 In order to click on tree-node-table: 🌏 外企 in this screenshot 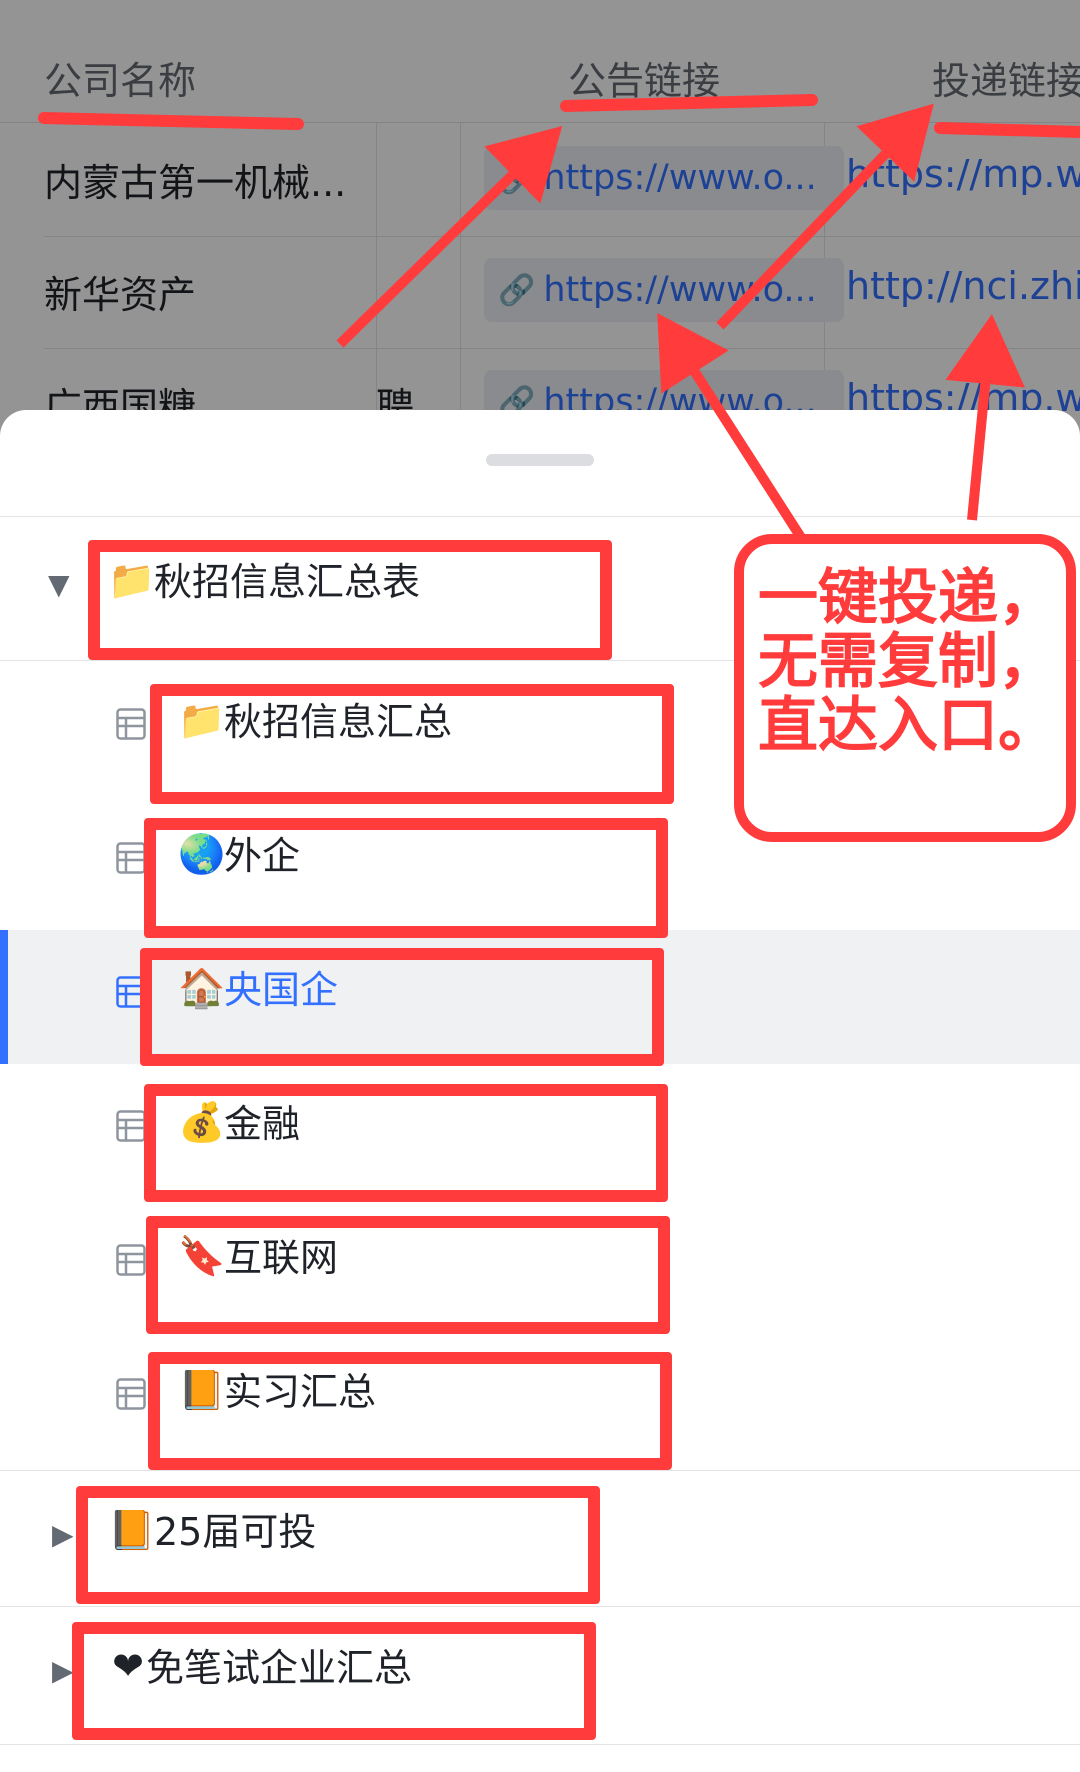, I will do `click(540, 863)`.